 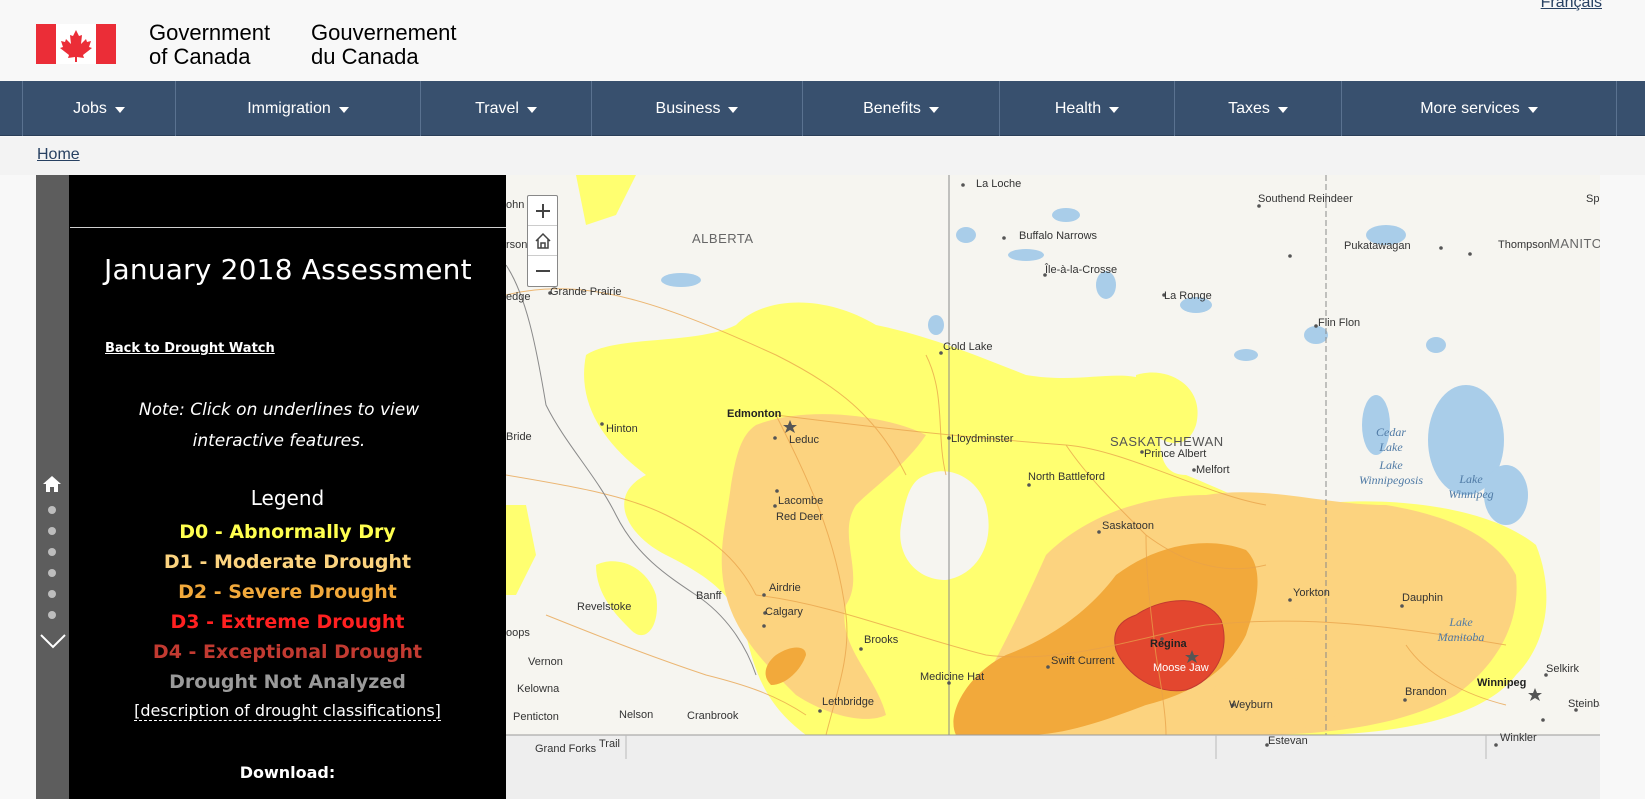 I want to click on place-label: Regina, so click(x=1168, y=644).